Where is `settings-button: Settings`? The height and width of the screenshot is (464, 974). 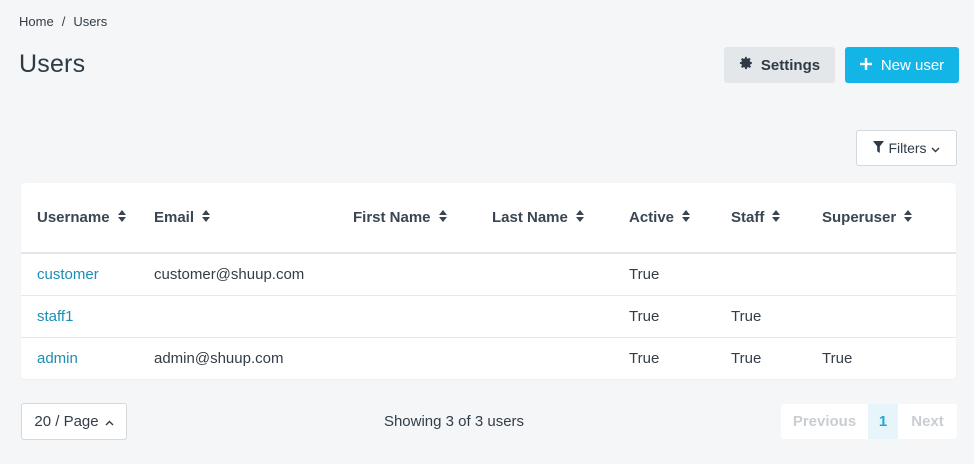 settings-button: Settings is located at coordinates (779, 65).